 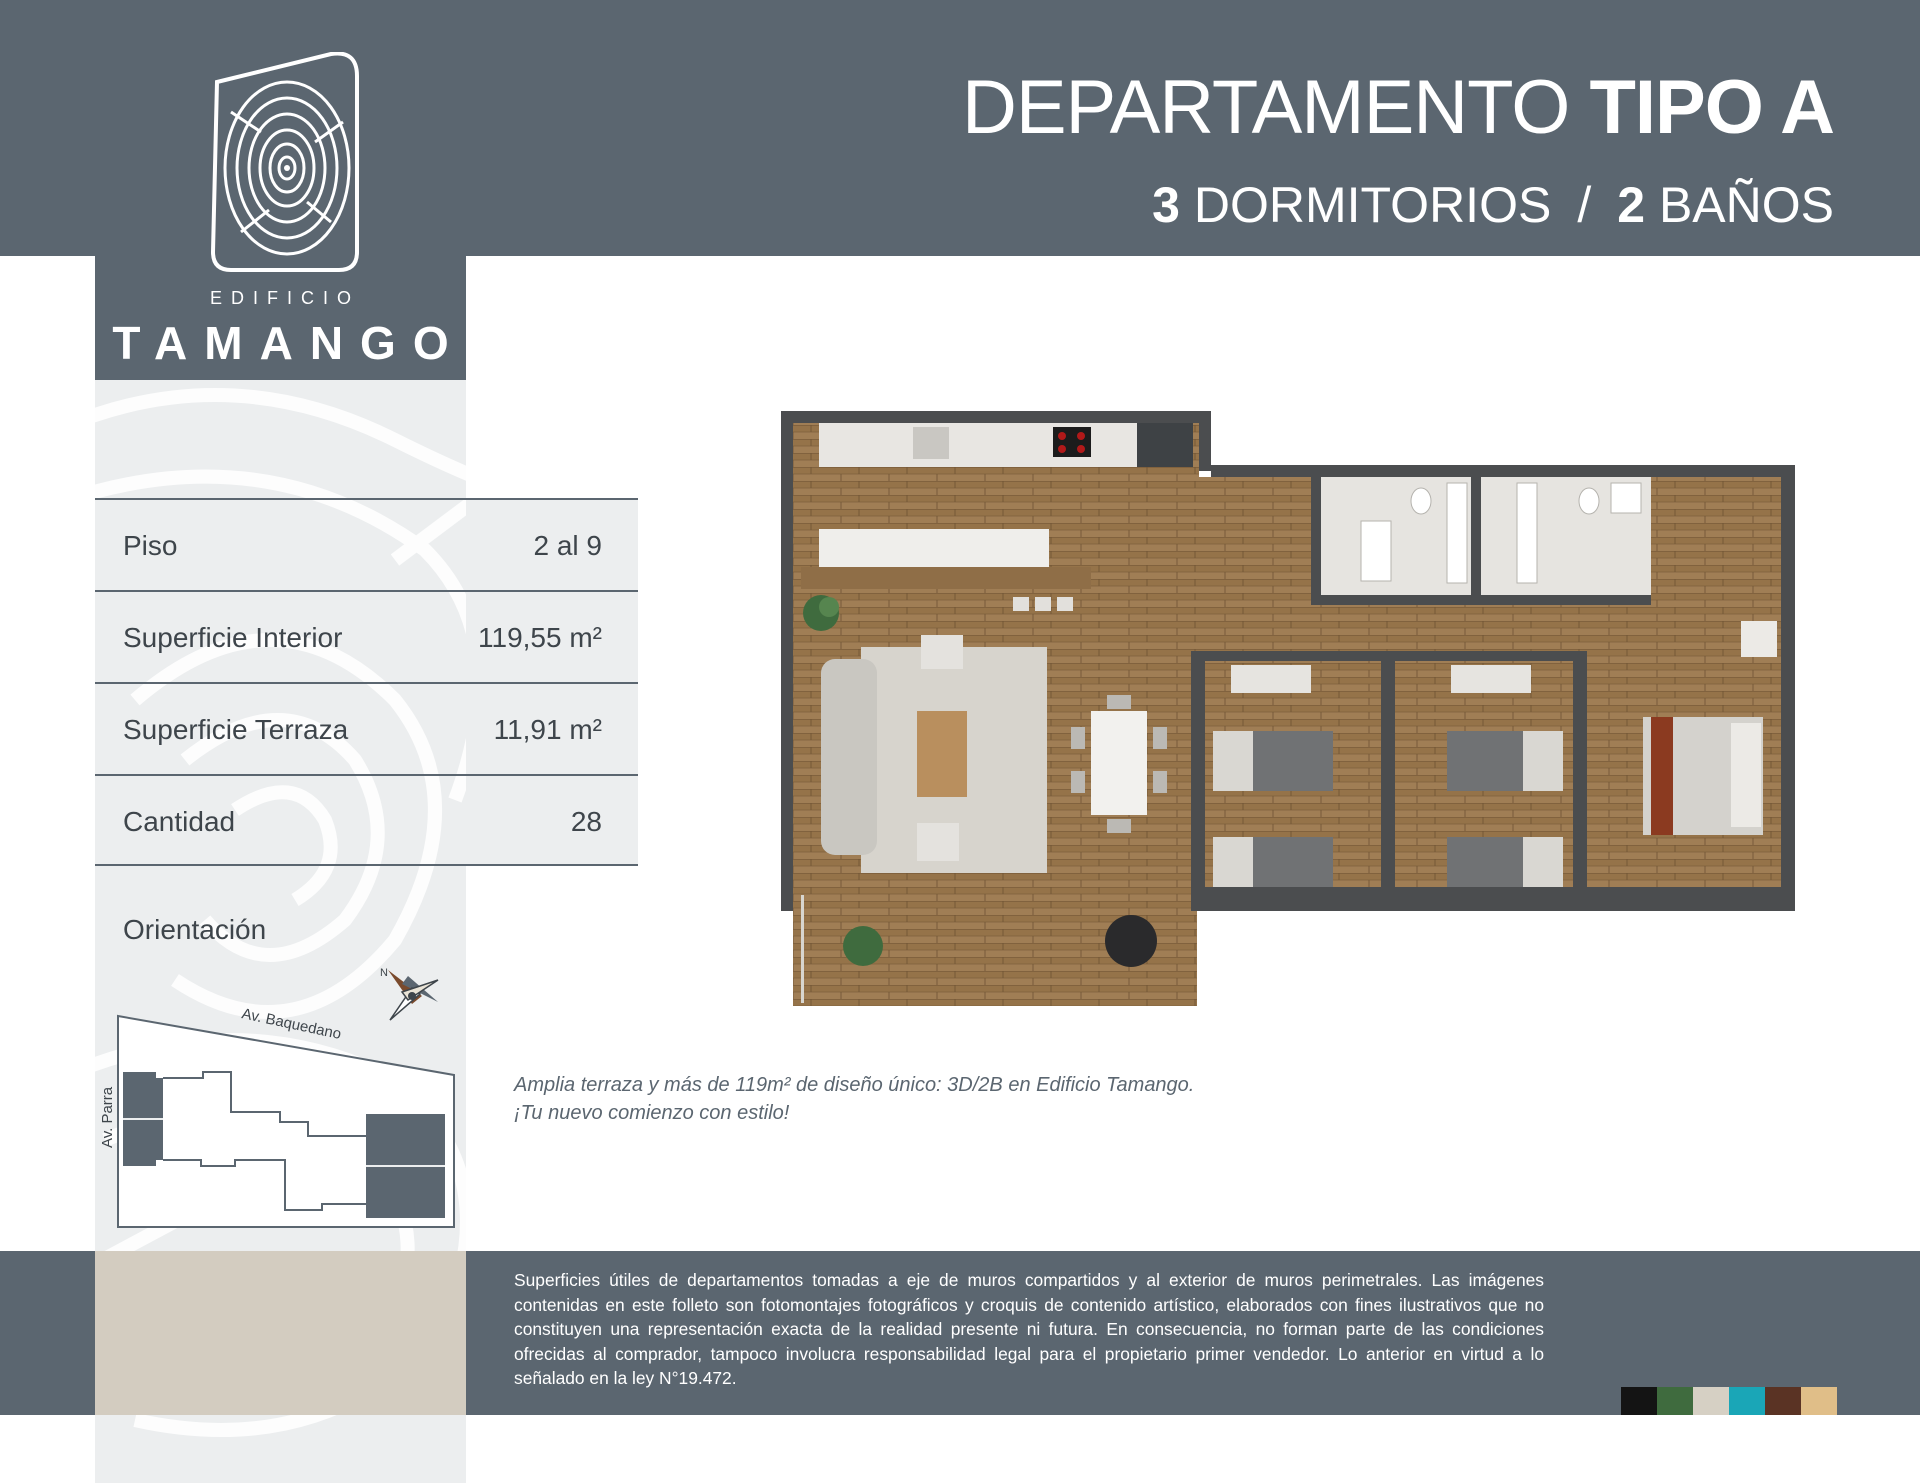 I want to click on page-title: DEPARTAMENTO TIPO A, so click(x=1398, y=108).